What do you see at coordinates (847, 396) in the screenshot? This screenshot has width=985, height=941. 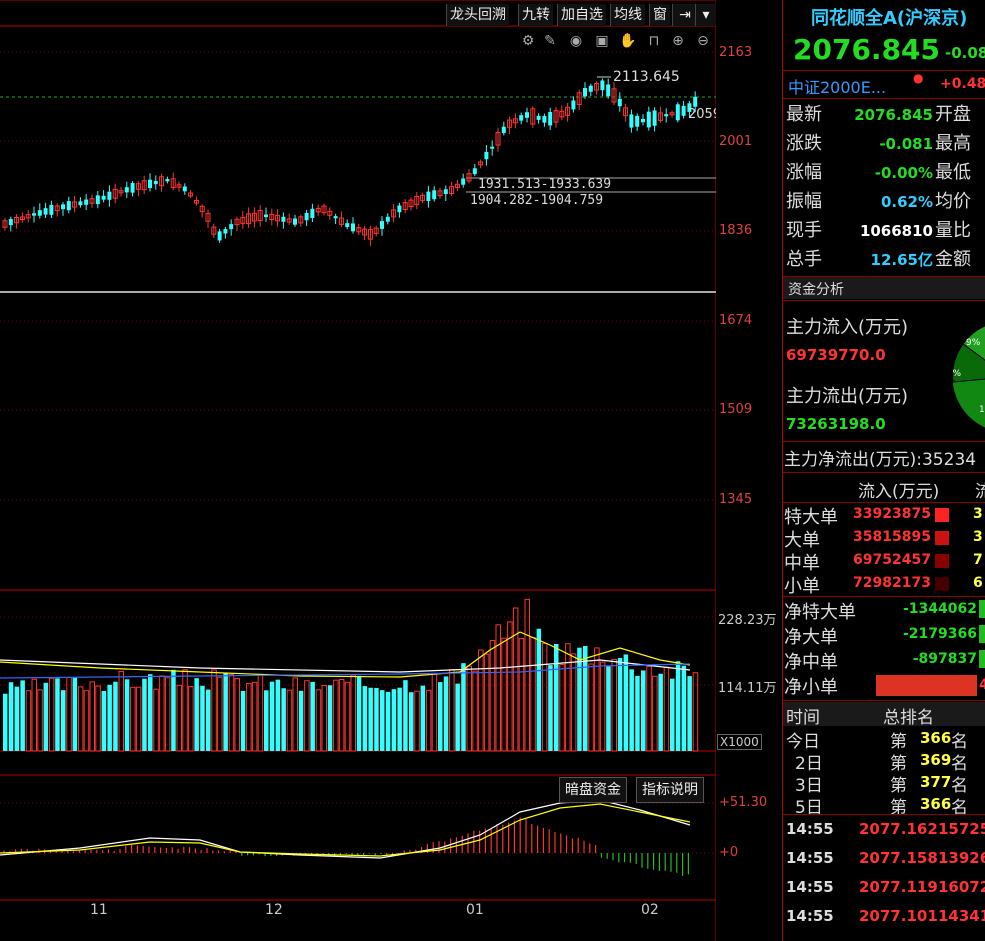 I see `outflow-label: 主力流出(万元)` at bounding box center [847, 396].